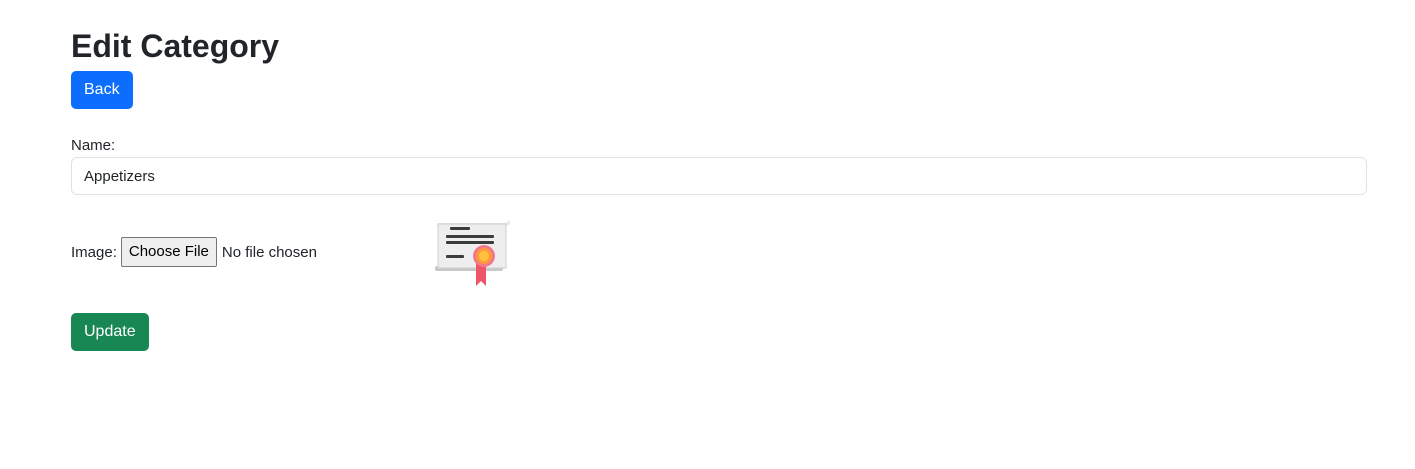 Image resolution: width=1415 pixels, height=469 pixels. What do you see at coordinates (472, 246) in the screenshot?
I see `certificate-sheet` at bounding box center [472, 246].